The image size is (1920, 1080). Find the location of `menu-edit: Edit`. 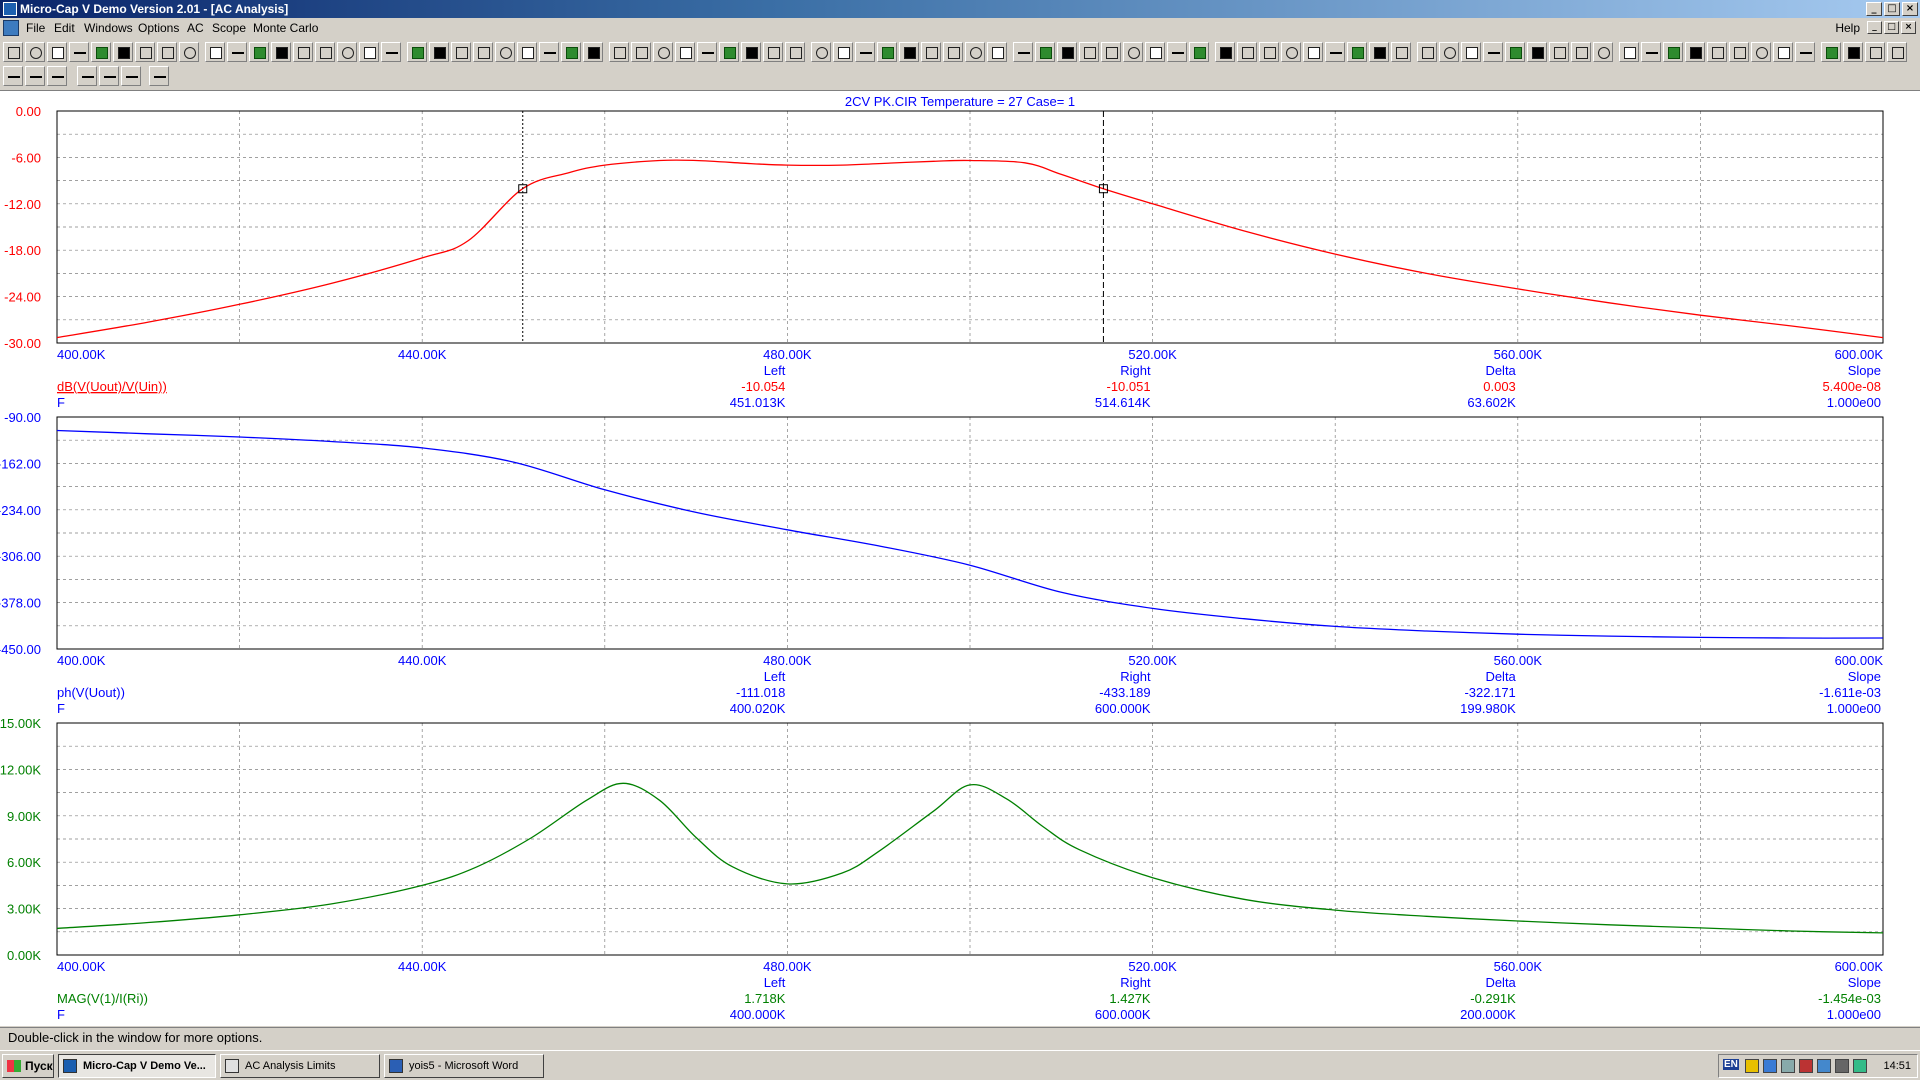

menu-edit: Edit is located at coordinates (64, 28).